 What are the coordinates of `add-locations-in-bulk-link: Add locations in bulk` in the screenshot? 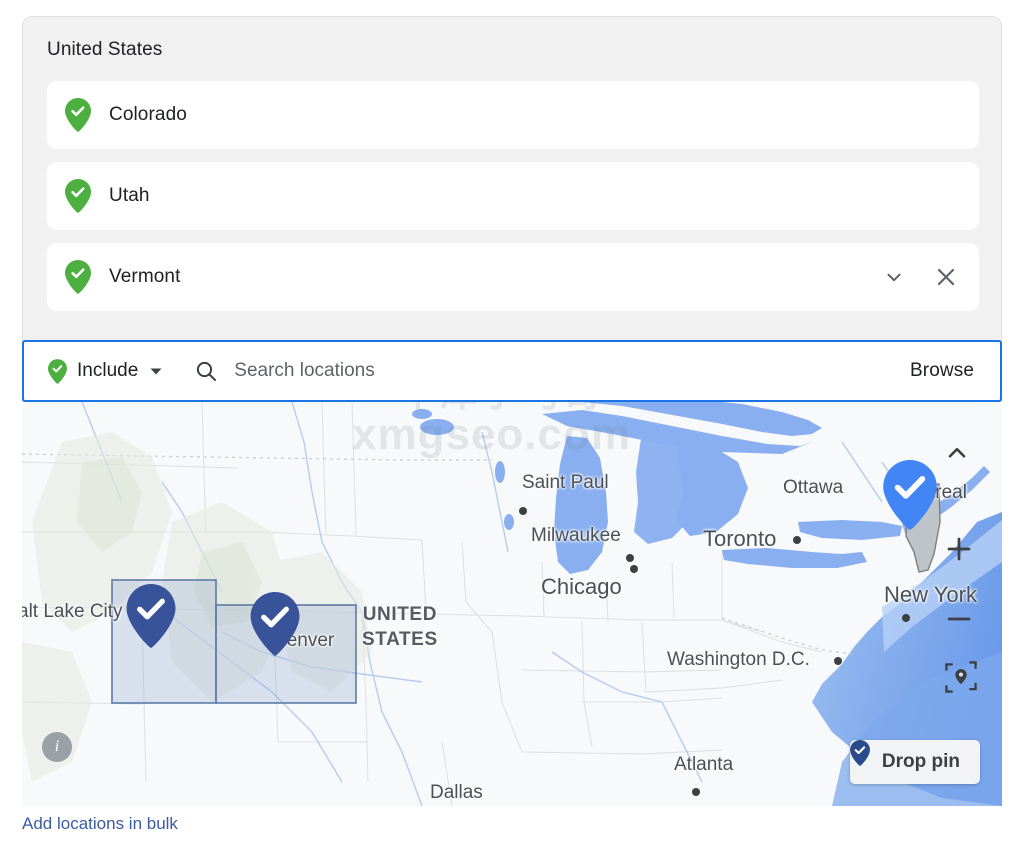 It's located at (100, 824).